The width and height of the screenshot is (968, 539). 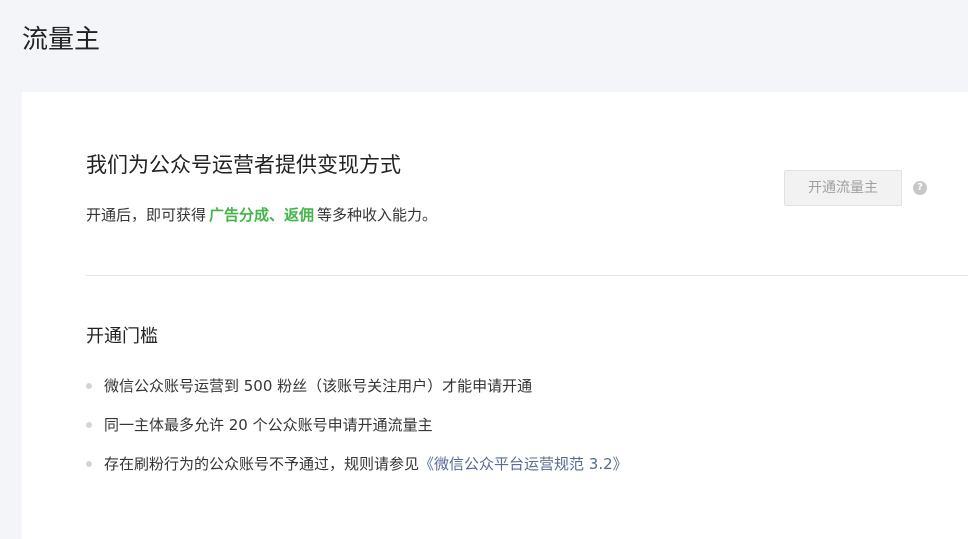 I want to click on hero-title: 我们为公众号运营者提供变现方式, so click(x=243, y=165).